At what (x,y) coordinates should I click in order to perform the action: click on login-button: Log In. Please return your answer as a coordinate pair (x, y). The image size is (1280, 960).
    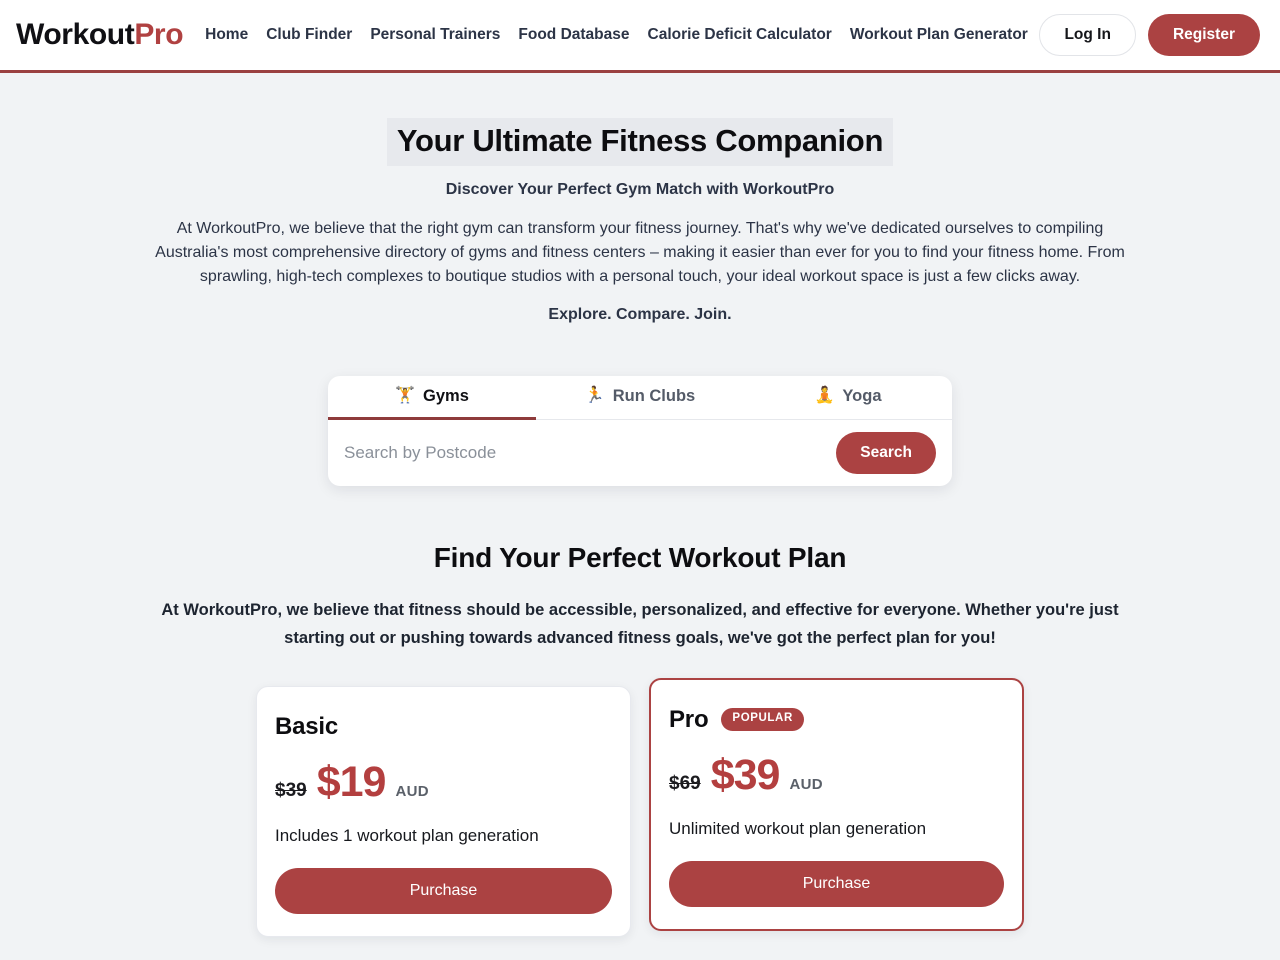
    Looking at the image, I should click on (1087, 35).